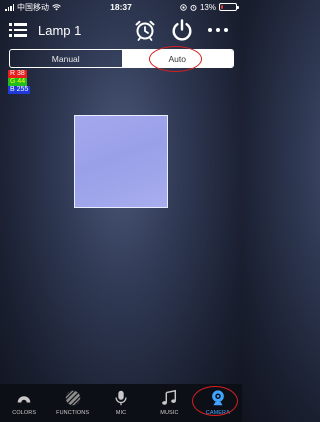 The height and width of the screenshot is (422, 320). I want to click on battery-fill, so click(222, 7).